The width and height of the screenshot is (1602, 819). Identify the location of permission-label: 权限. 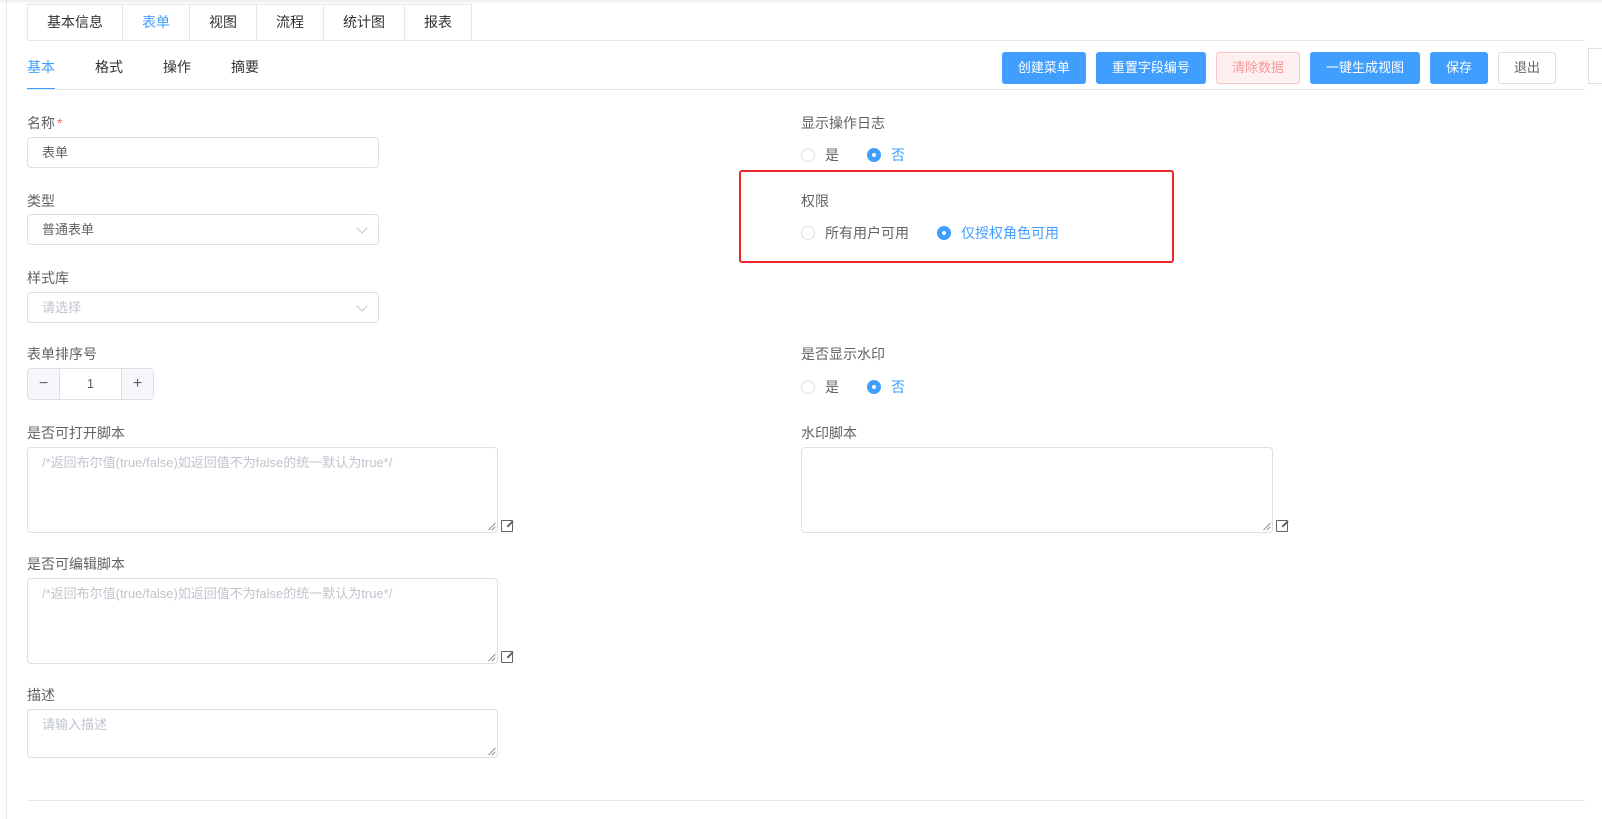
(815, 201).